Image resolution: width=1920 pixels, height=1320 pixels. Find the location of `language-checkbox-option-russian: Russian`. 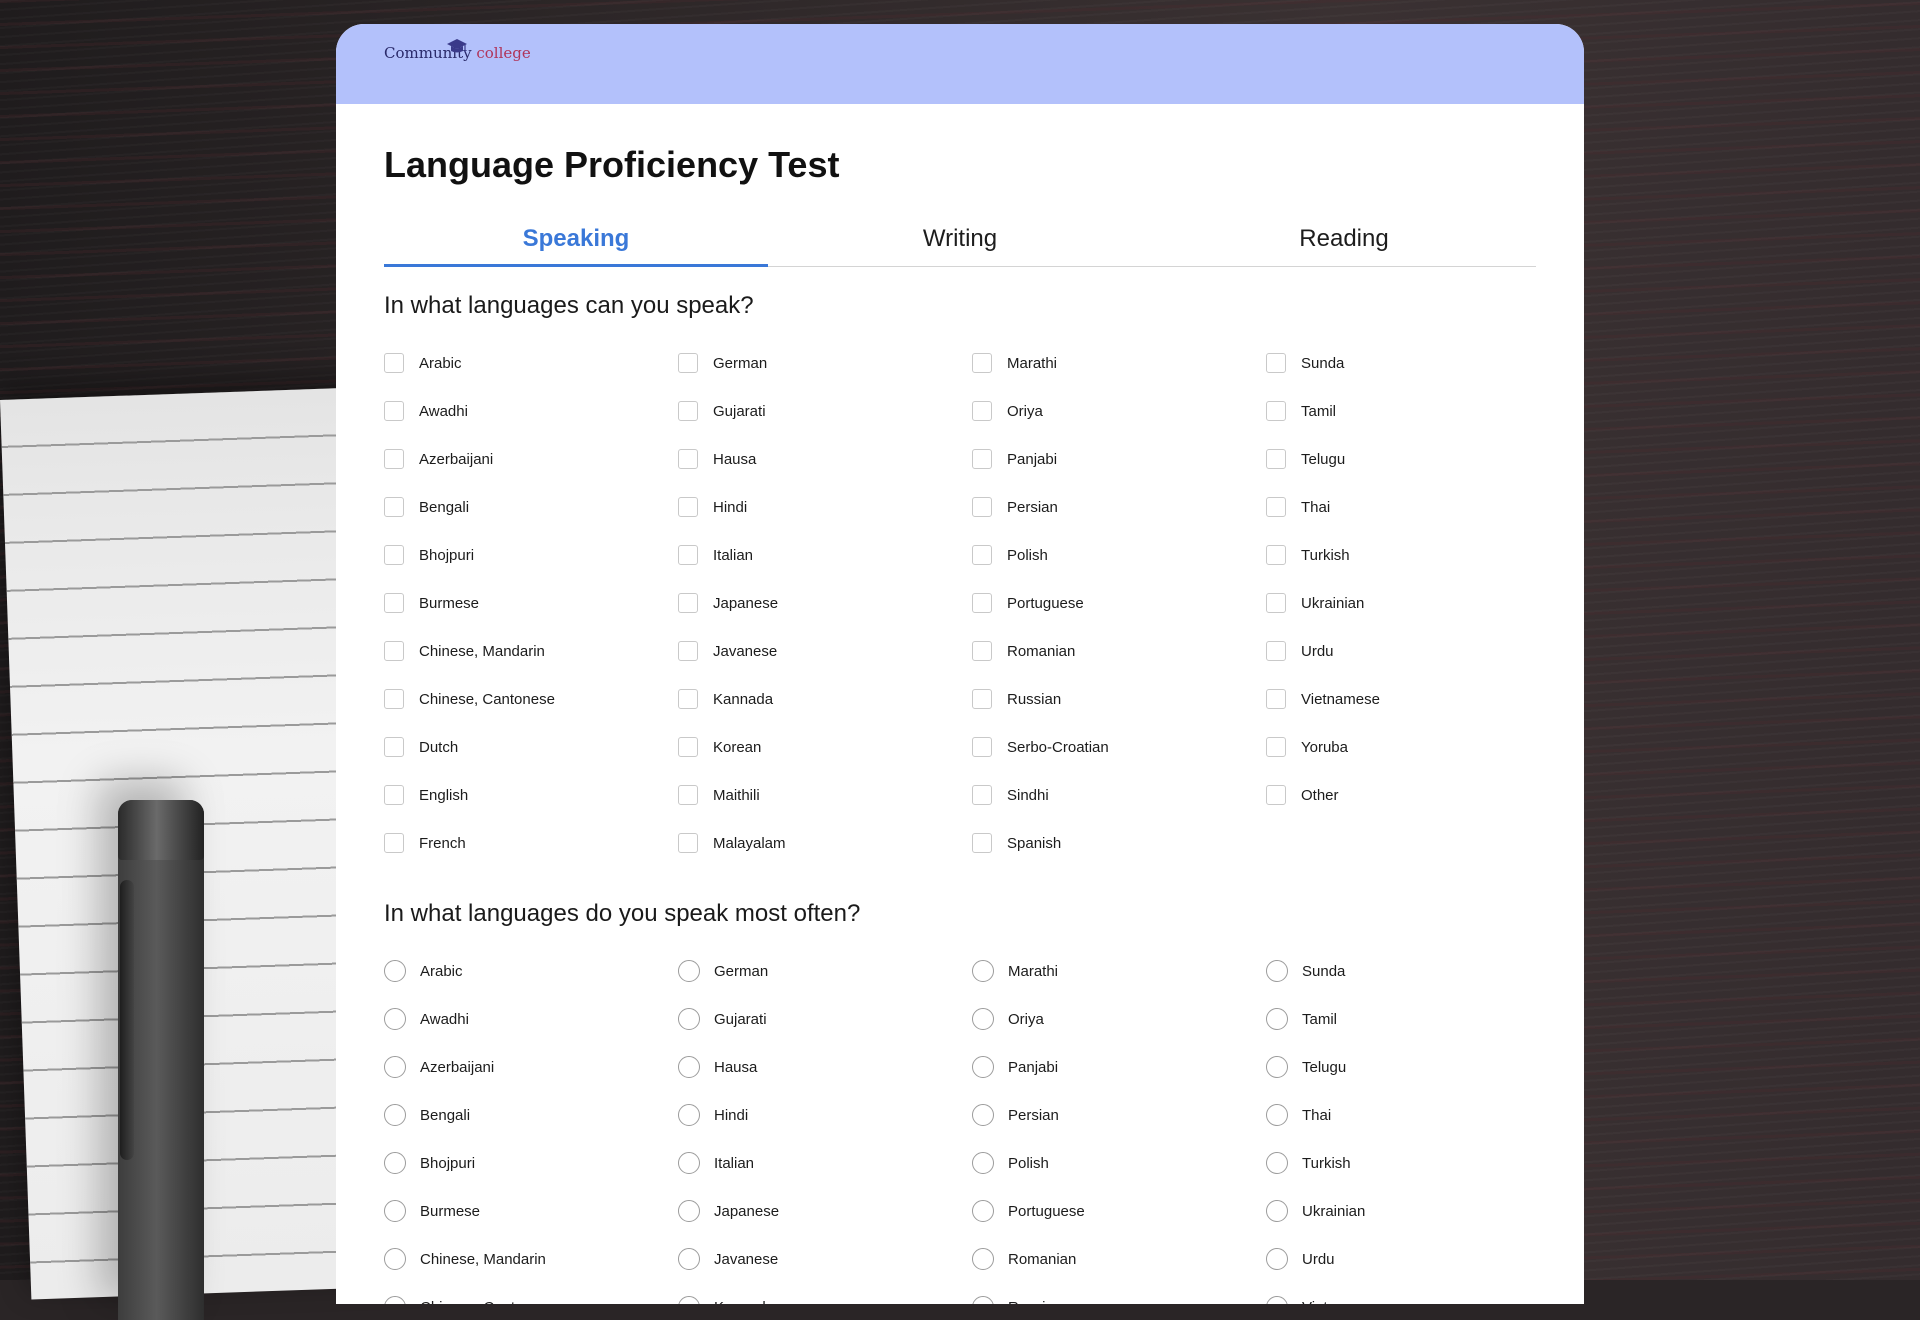

language-checkbox-option-russian: Russian is located at coordinates (1119, 699).